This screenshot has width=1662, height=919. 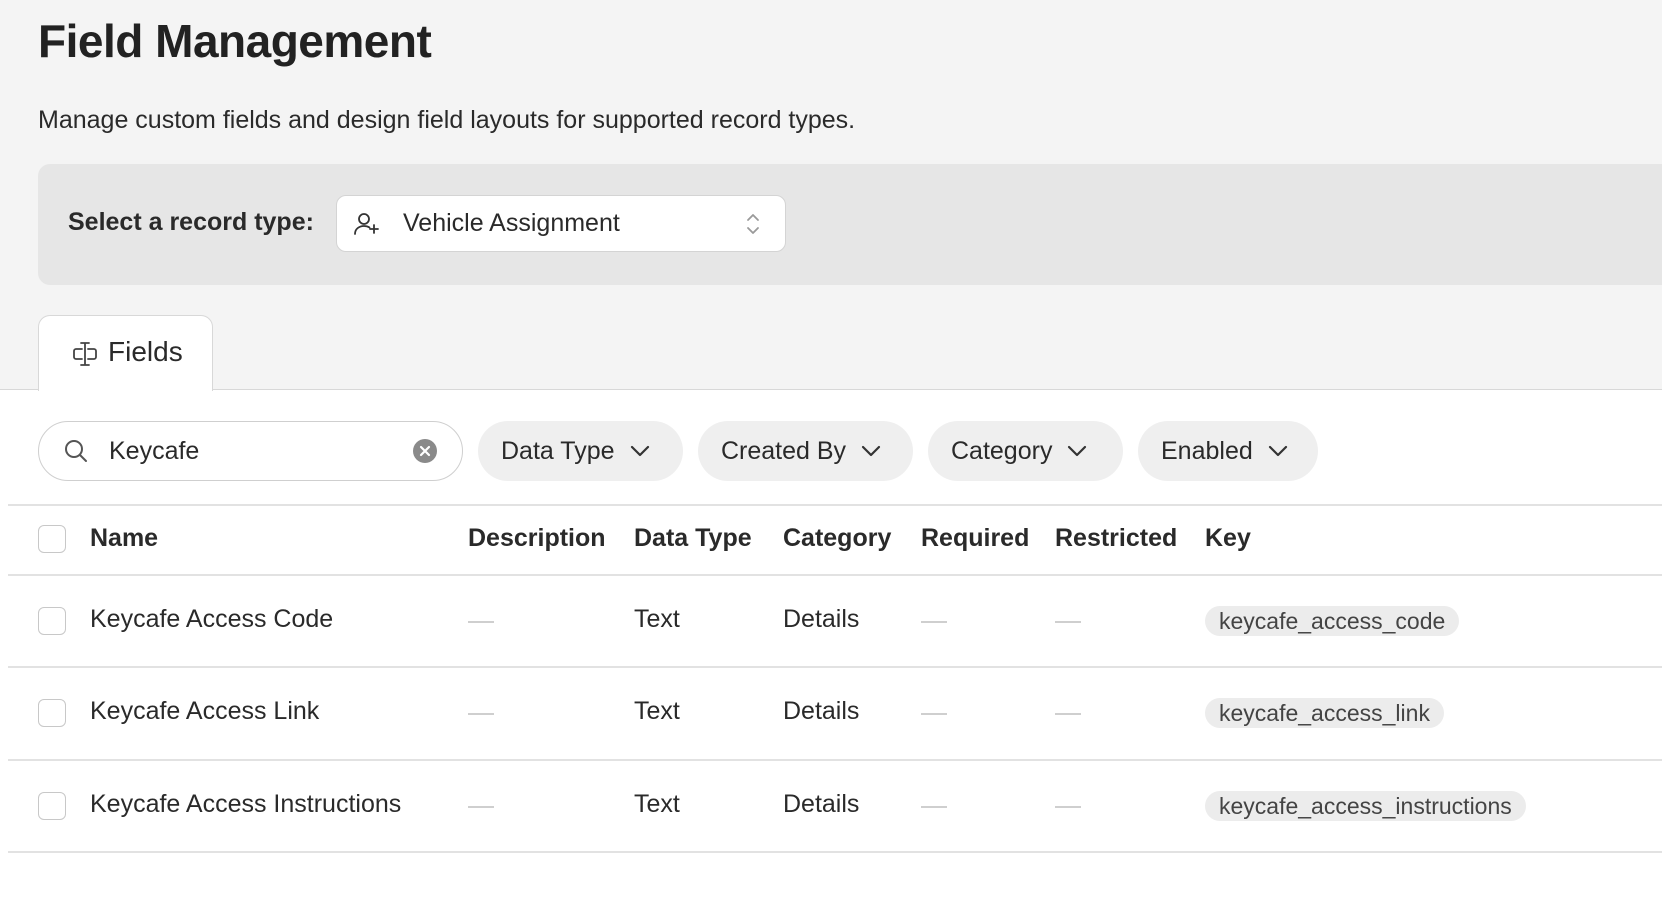 I want to click on filter-data-type: Data Type, so click(x=580, y=451).